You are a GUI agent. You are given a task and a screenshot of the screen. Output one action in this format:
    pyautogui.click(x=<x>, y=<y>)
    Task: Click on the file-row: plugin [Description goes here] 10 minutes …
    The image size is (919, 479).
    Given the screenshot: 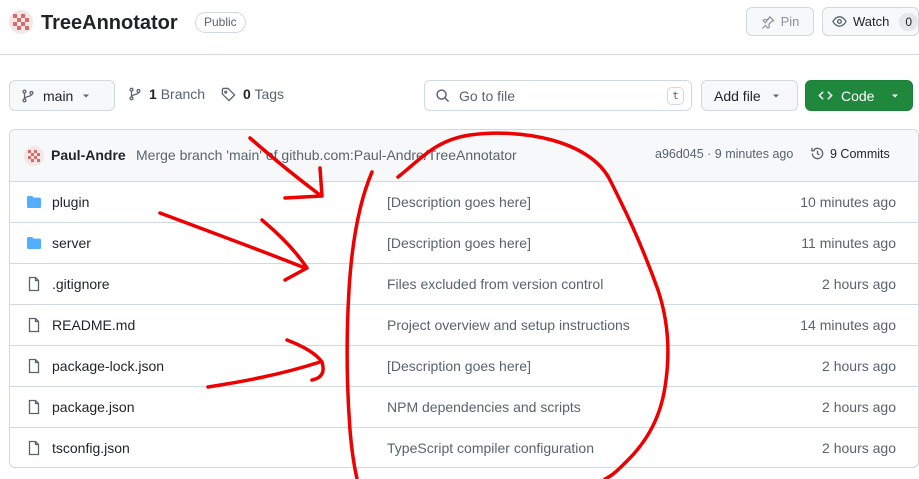 What is the action you would take?
    pyautogui.click(x=464, y=202)
    